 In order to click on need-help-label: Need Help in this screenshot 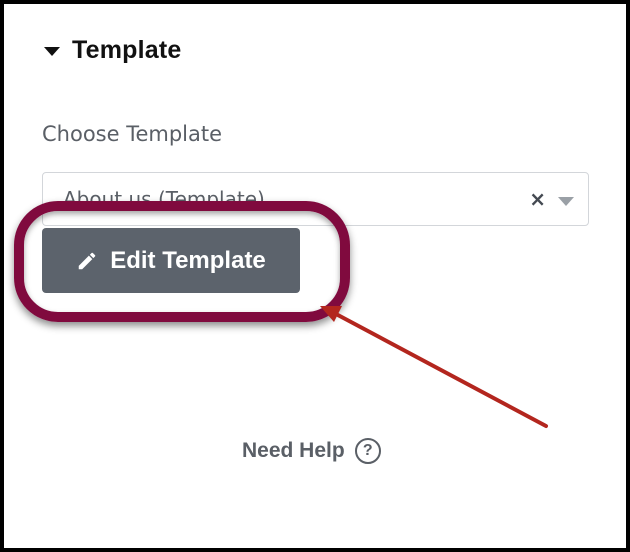, I will do `click(293, 450)`.